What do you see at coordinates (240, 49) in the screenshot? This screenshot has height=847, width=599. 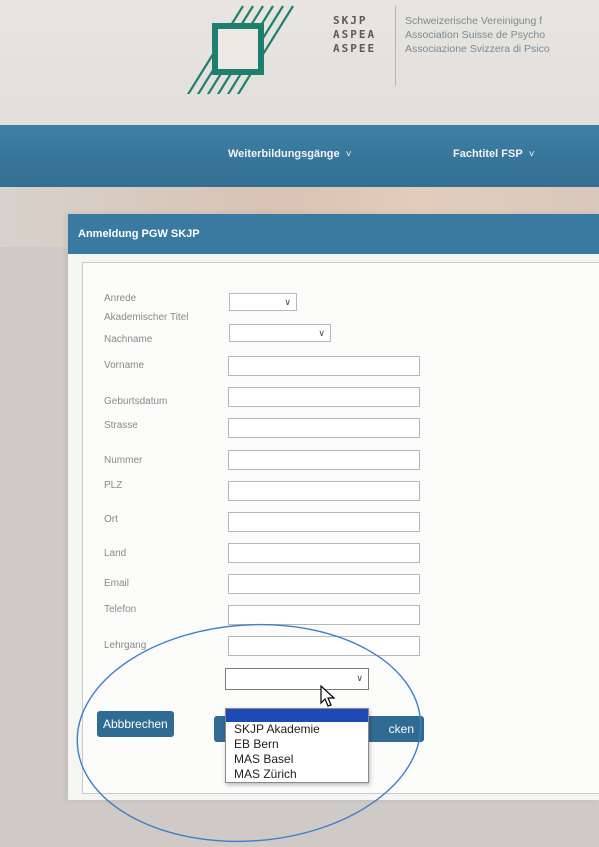 I see `skjp-logo-icon` at bounding box center [240, 49].